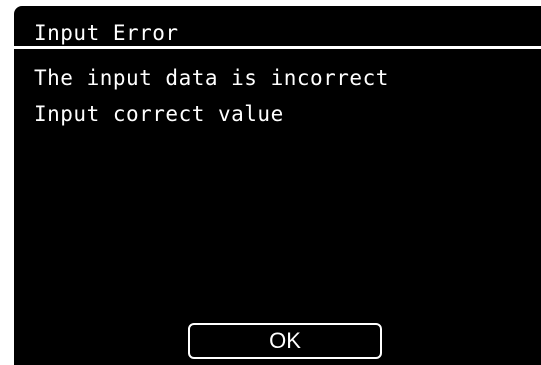 Image resolution: width=541 pixels, height=365 pixels. I want to click on title-divider, so click(277, 47).